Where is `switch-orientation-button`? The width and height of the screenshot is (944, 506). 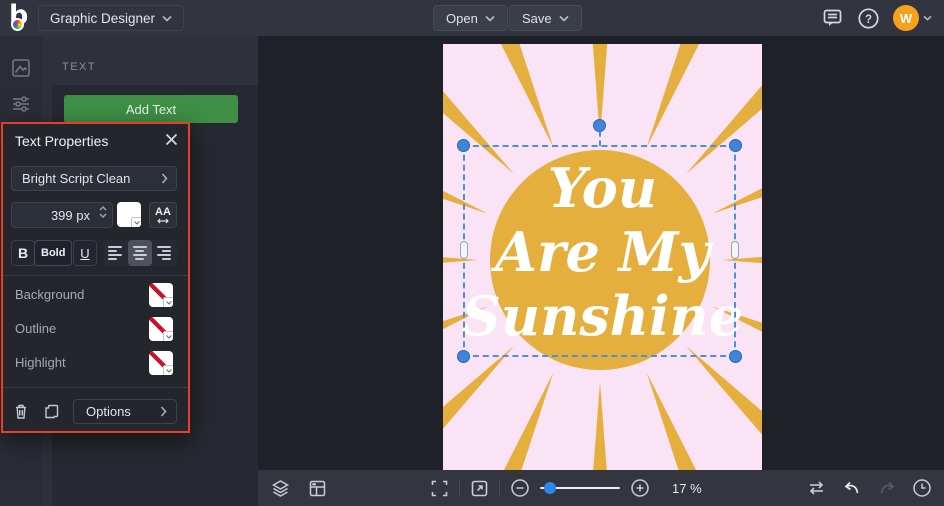 switch-orientation-button is located at coordinates (816, 488).